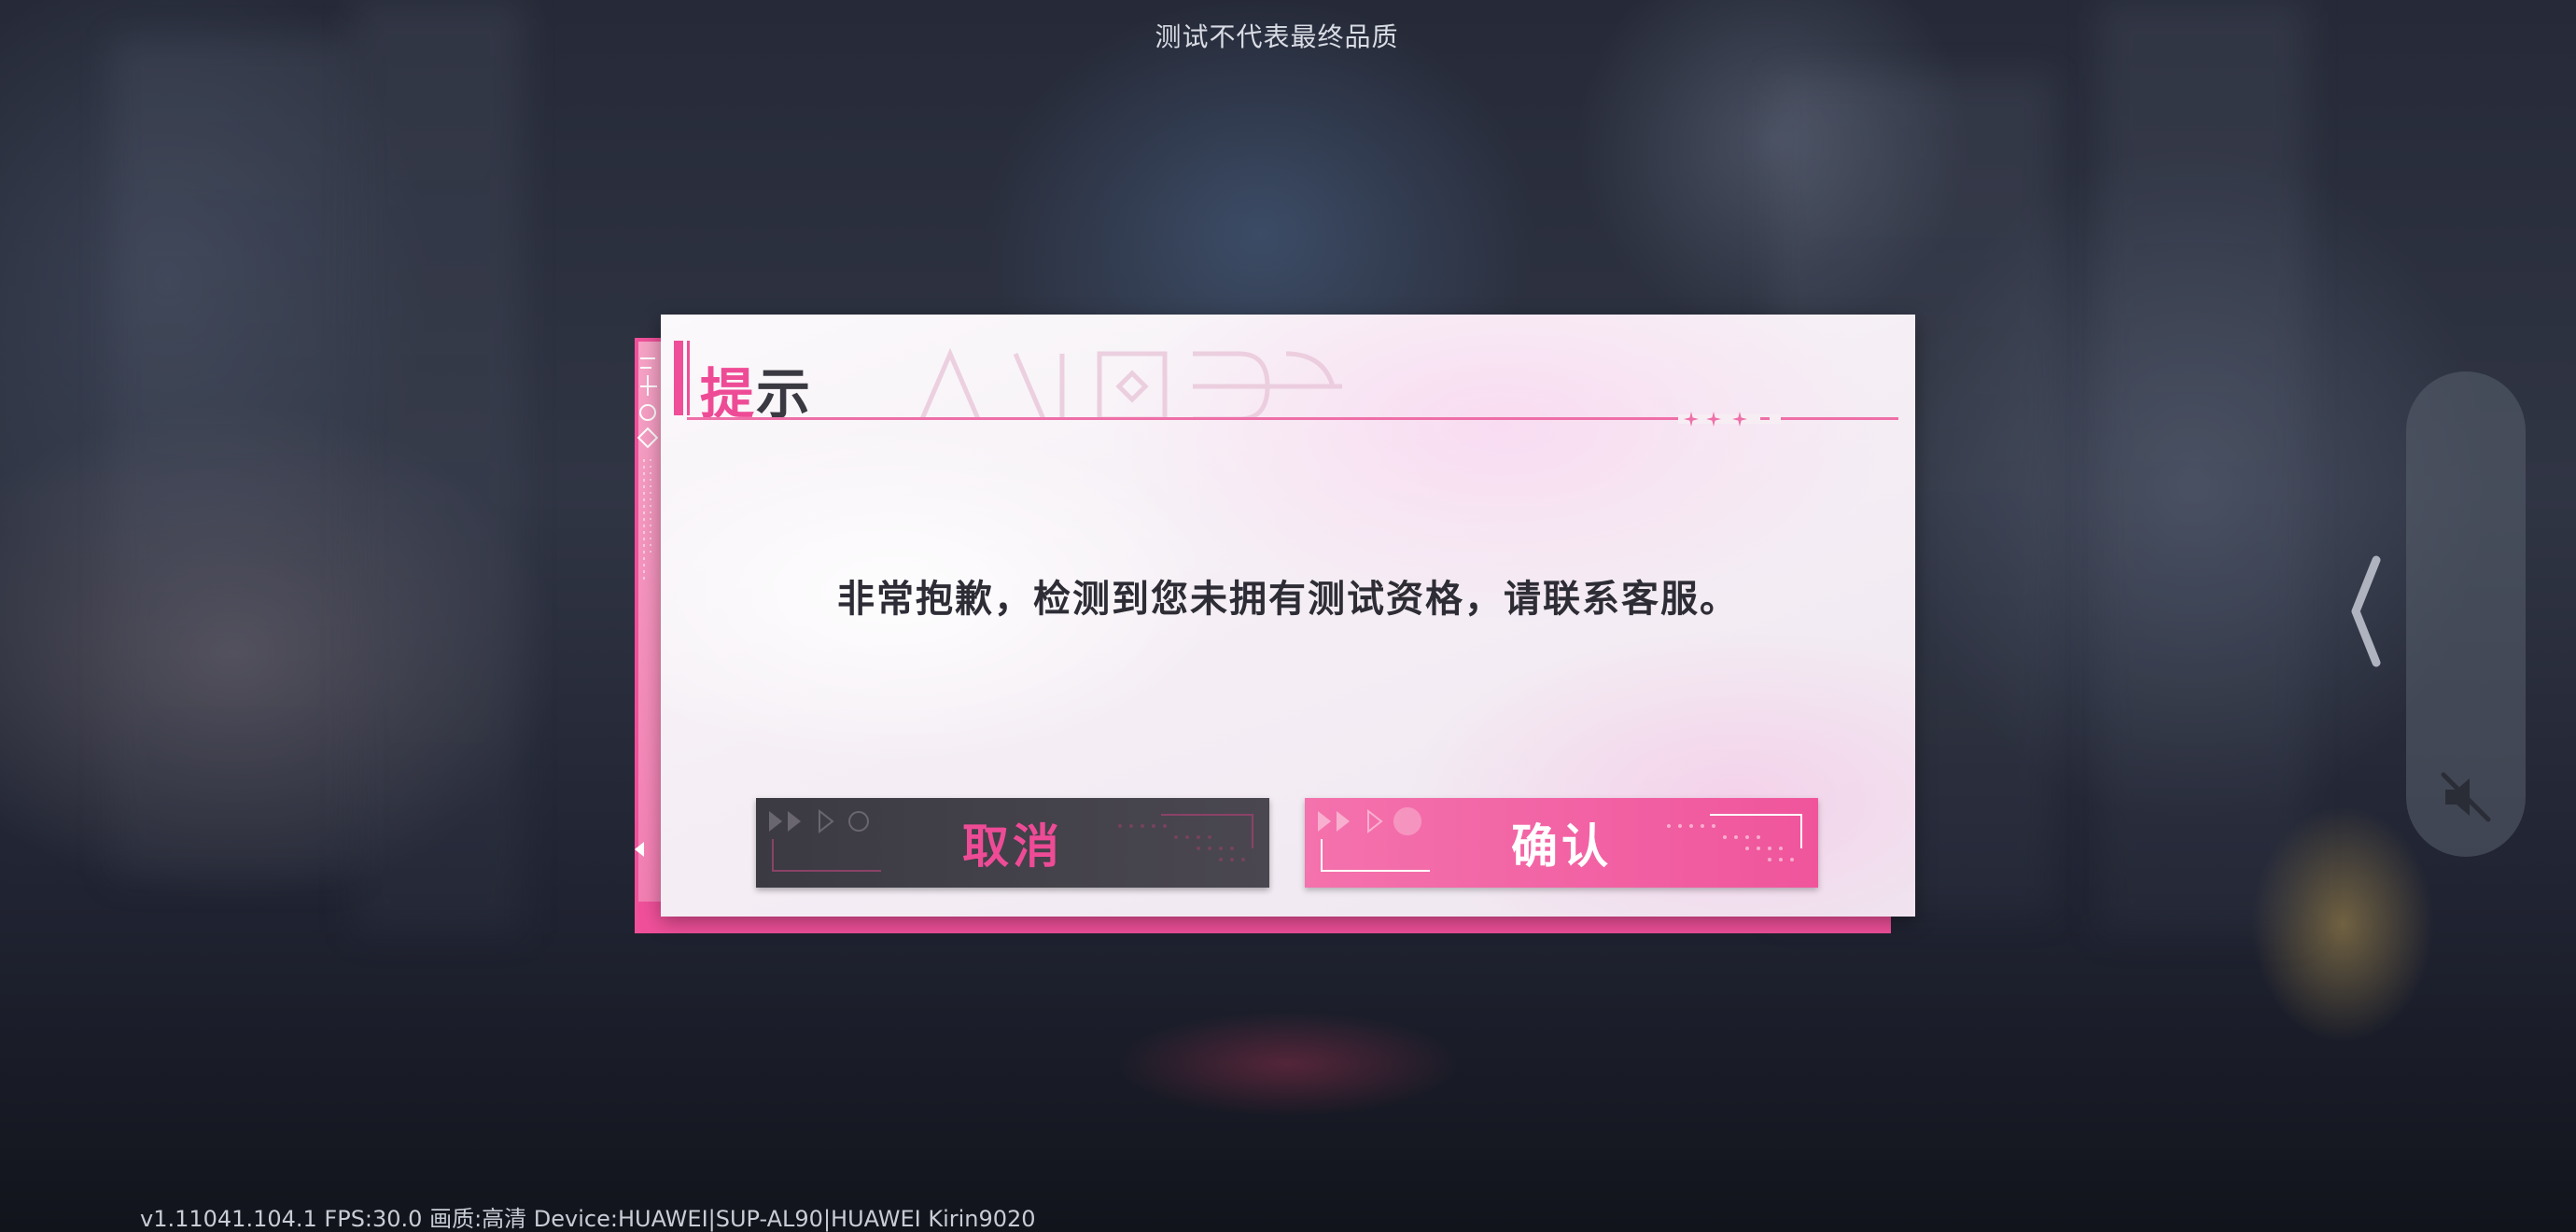 Image resolution: width=2576 pixels, height=1232 pixels. I want to click on title-accent-bar, so click(678, 378).